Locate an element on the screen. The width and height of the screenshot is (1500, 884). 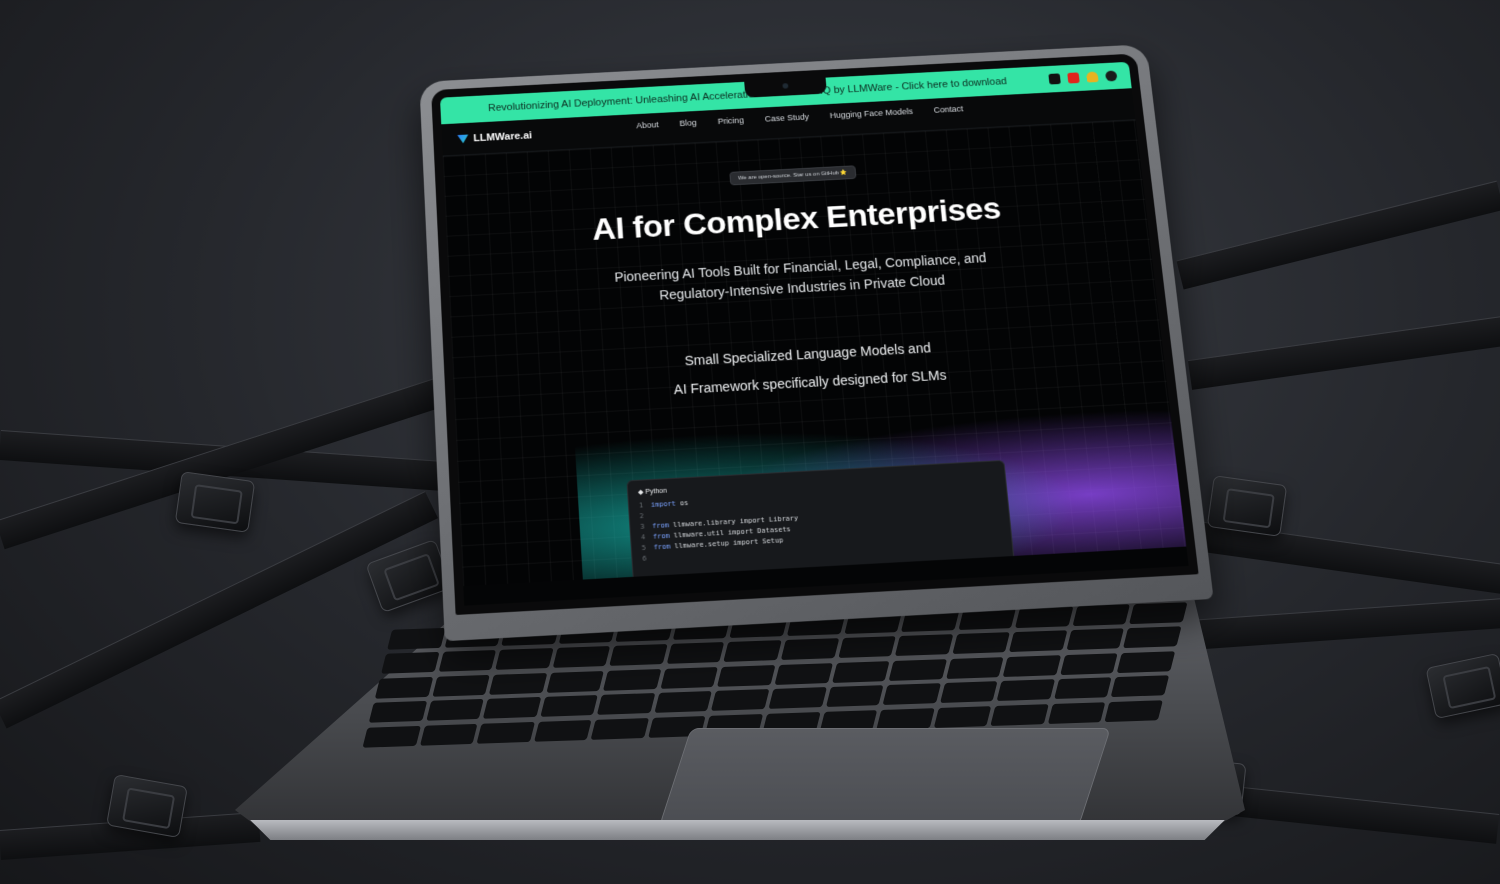
line-number: 1 is located at coordinates (641, 505).